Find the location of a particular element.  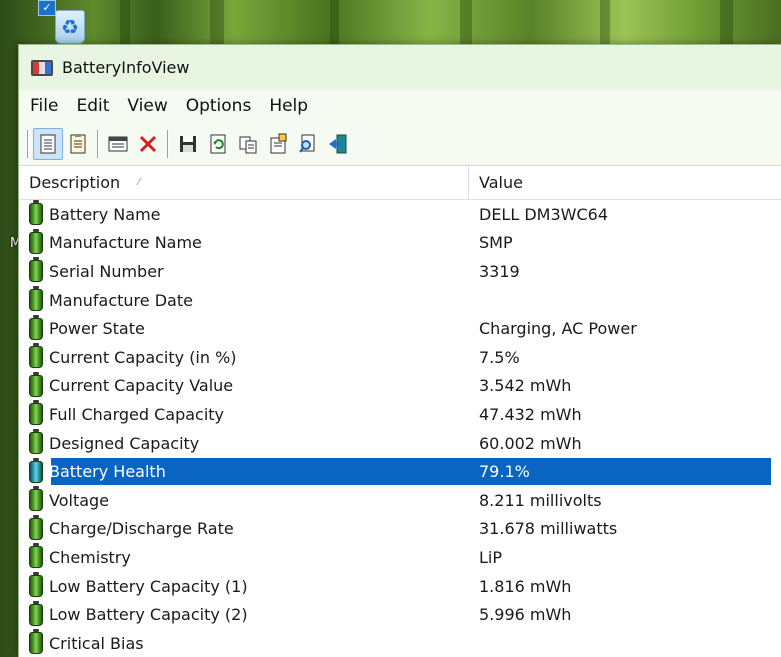

menu-options: Options is located at coordinates (219, 106).